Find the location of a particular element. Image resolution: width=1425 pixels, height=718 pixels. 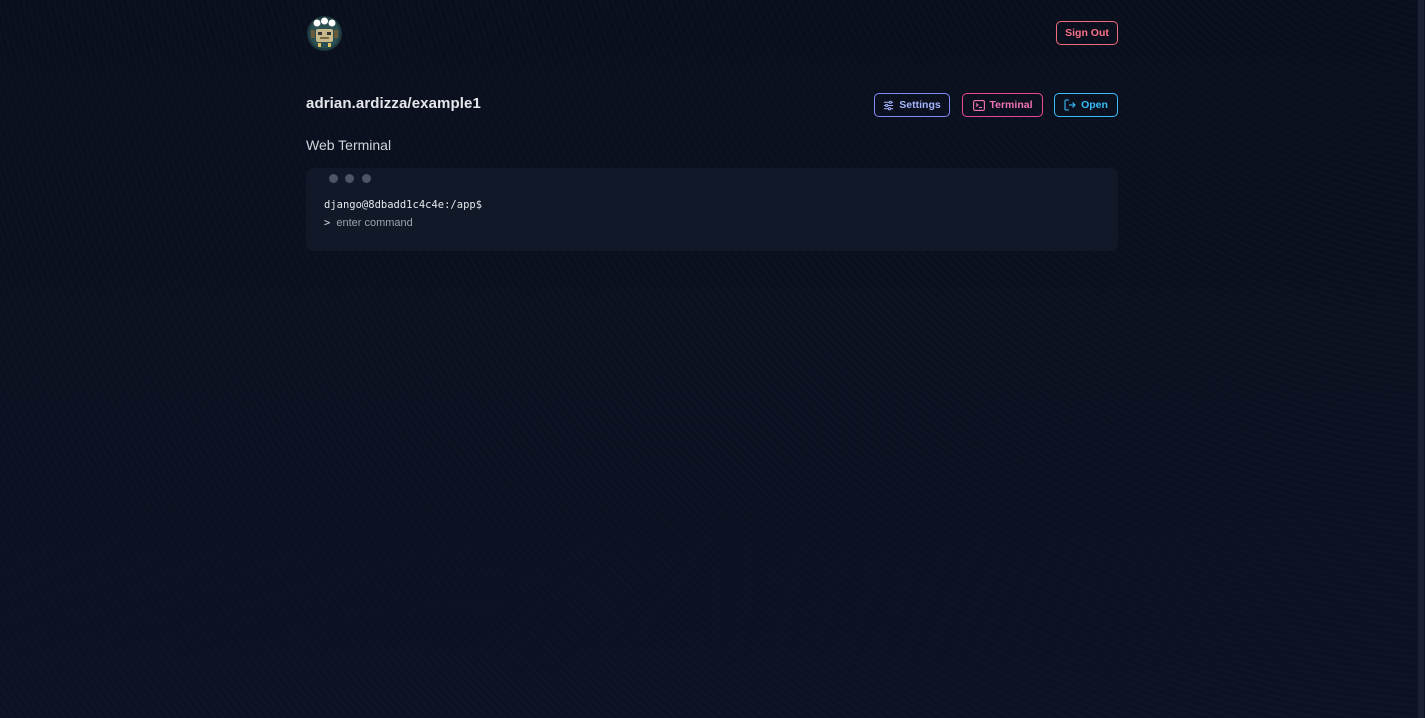

scrollbar is located at coordinates (1421, 359).